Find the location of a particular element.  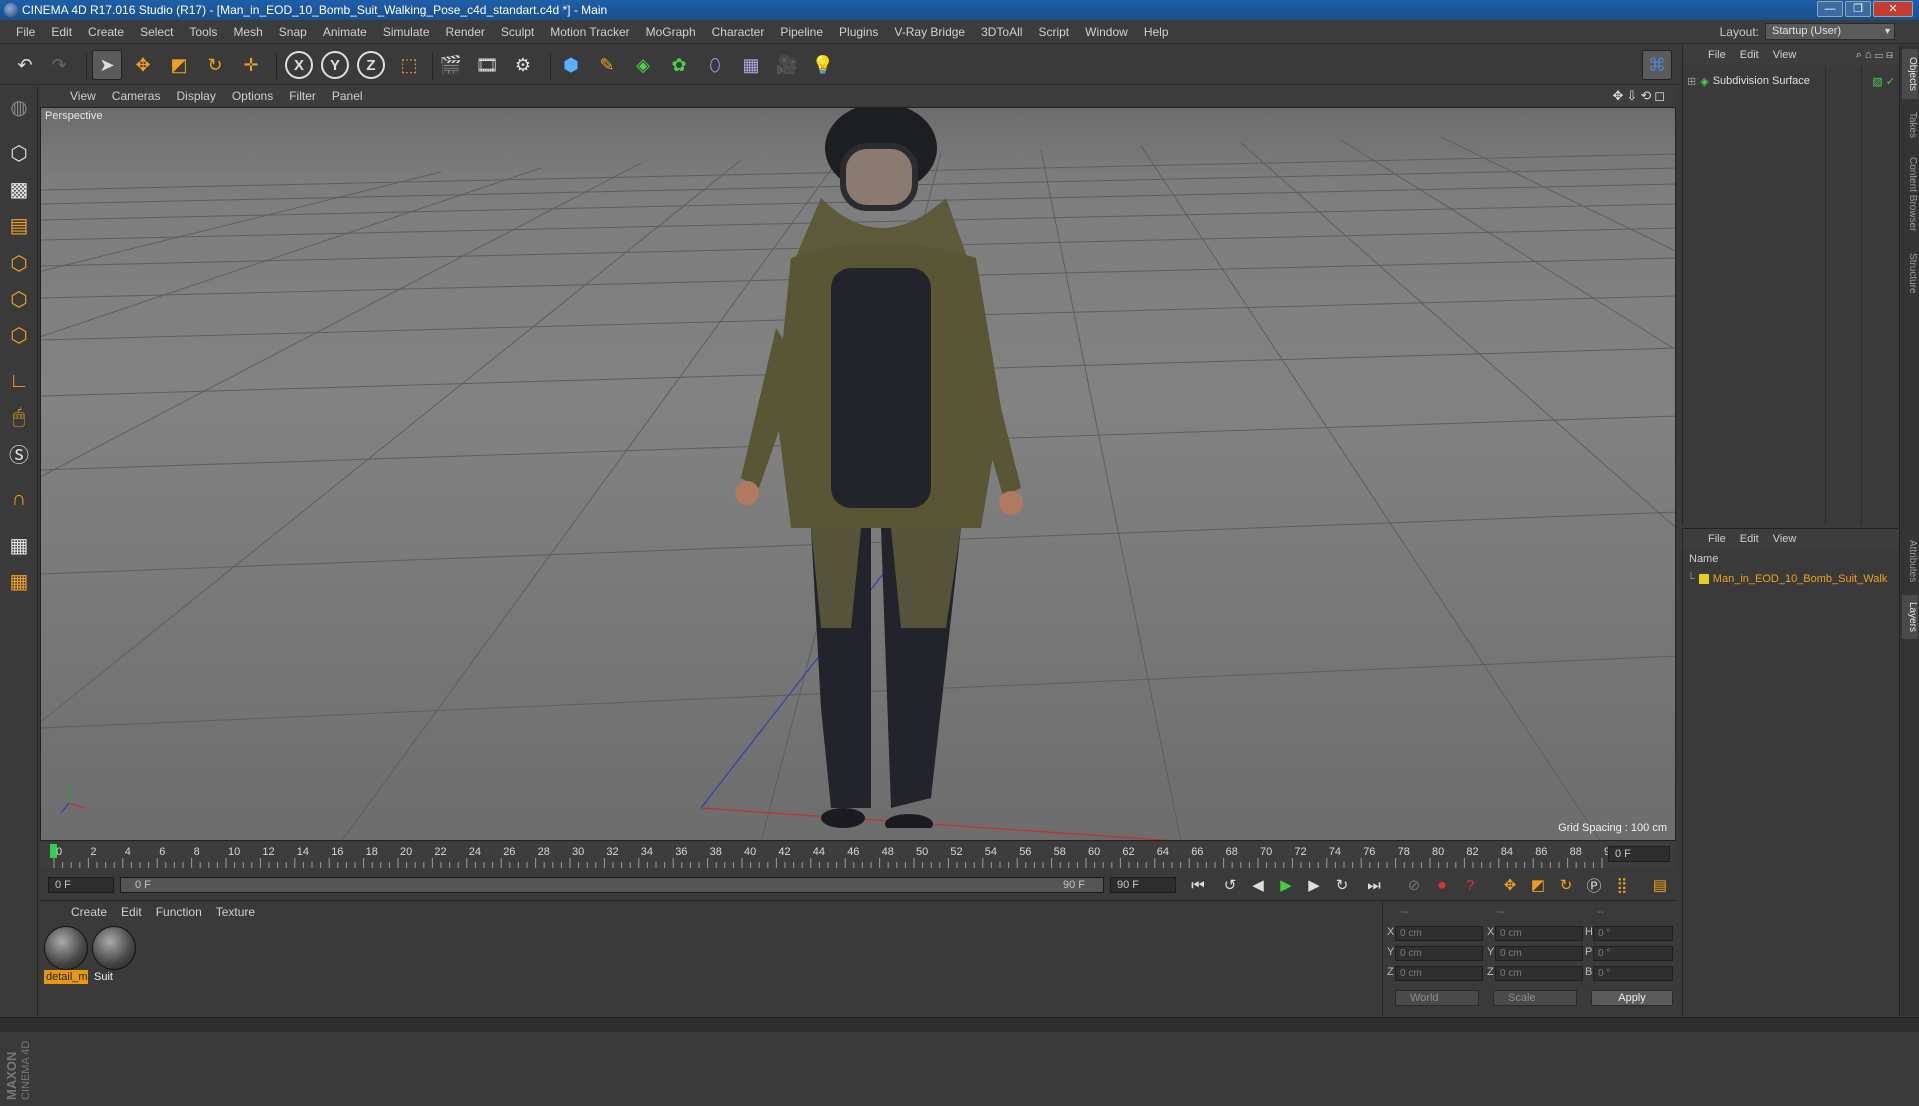

record-disabled-icon: ⊘ is located at coordinates (1414, 885).